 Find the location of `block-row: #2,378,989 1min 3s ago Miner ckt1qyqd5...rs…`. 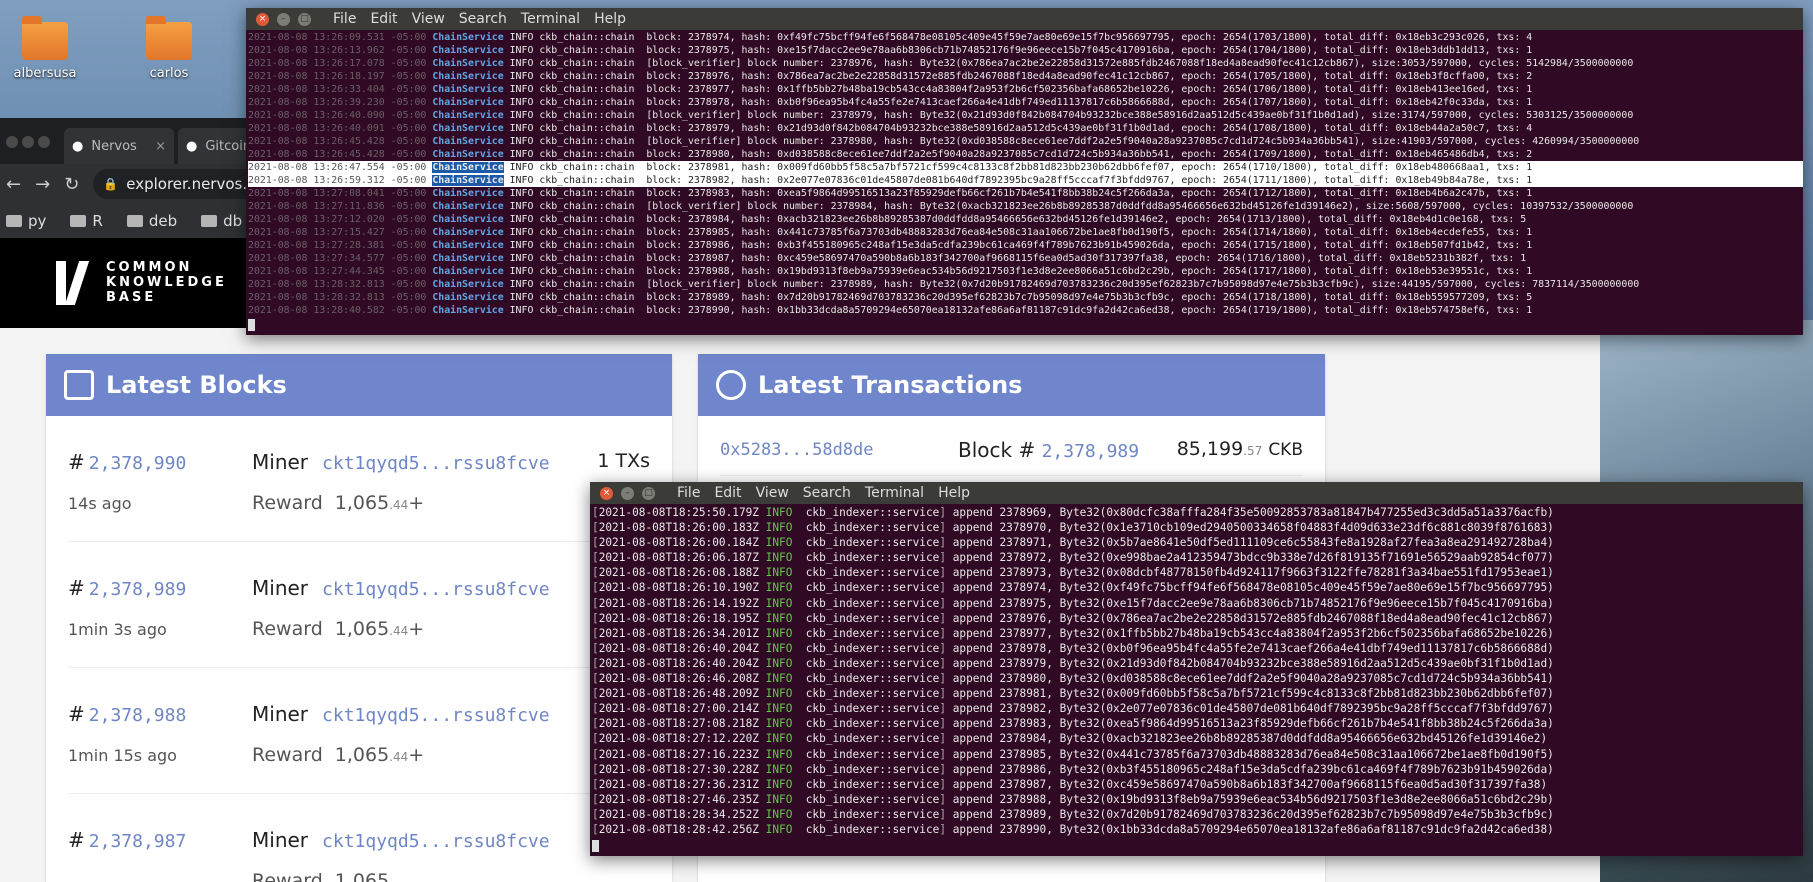

block-row: #2,378,989 1min 3s ago Miner ckt1qyqd5...rs… is located at coordinates (359, 605).